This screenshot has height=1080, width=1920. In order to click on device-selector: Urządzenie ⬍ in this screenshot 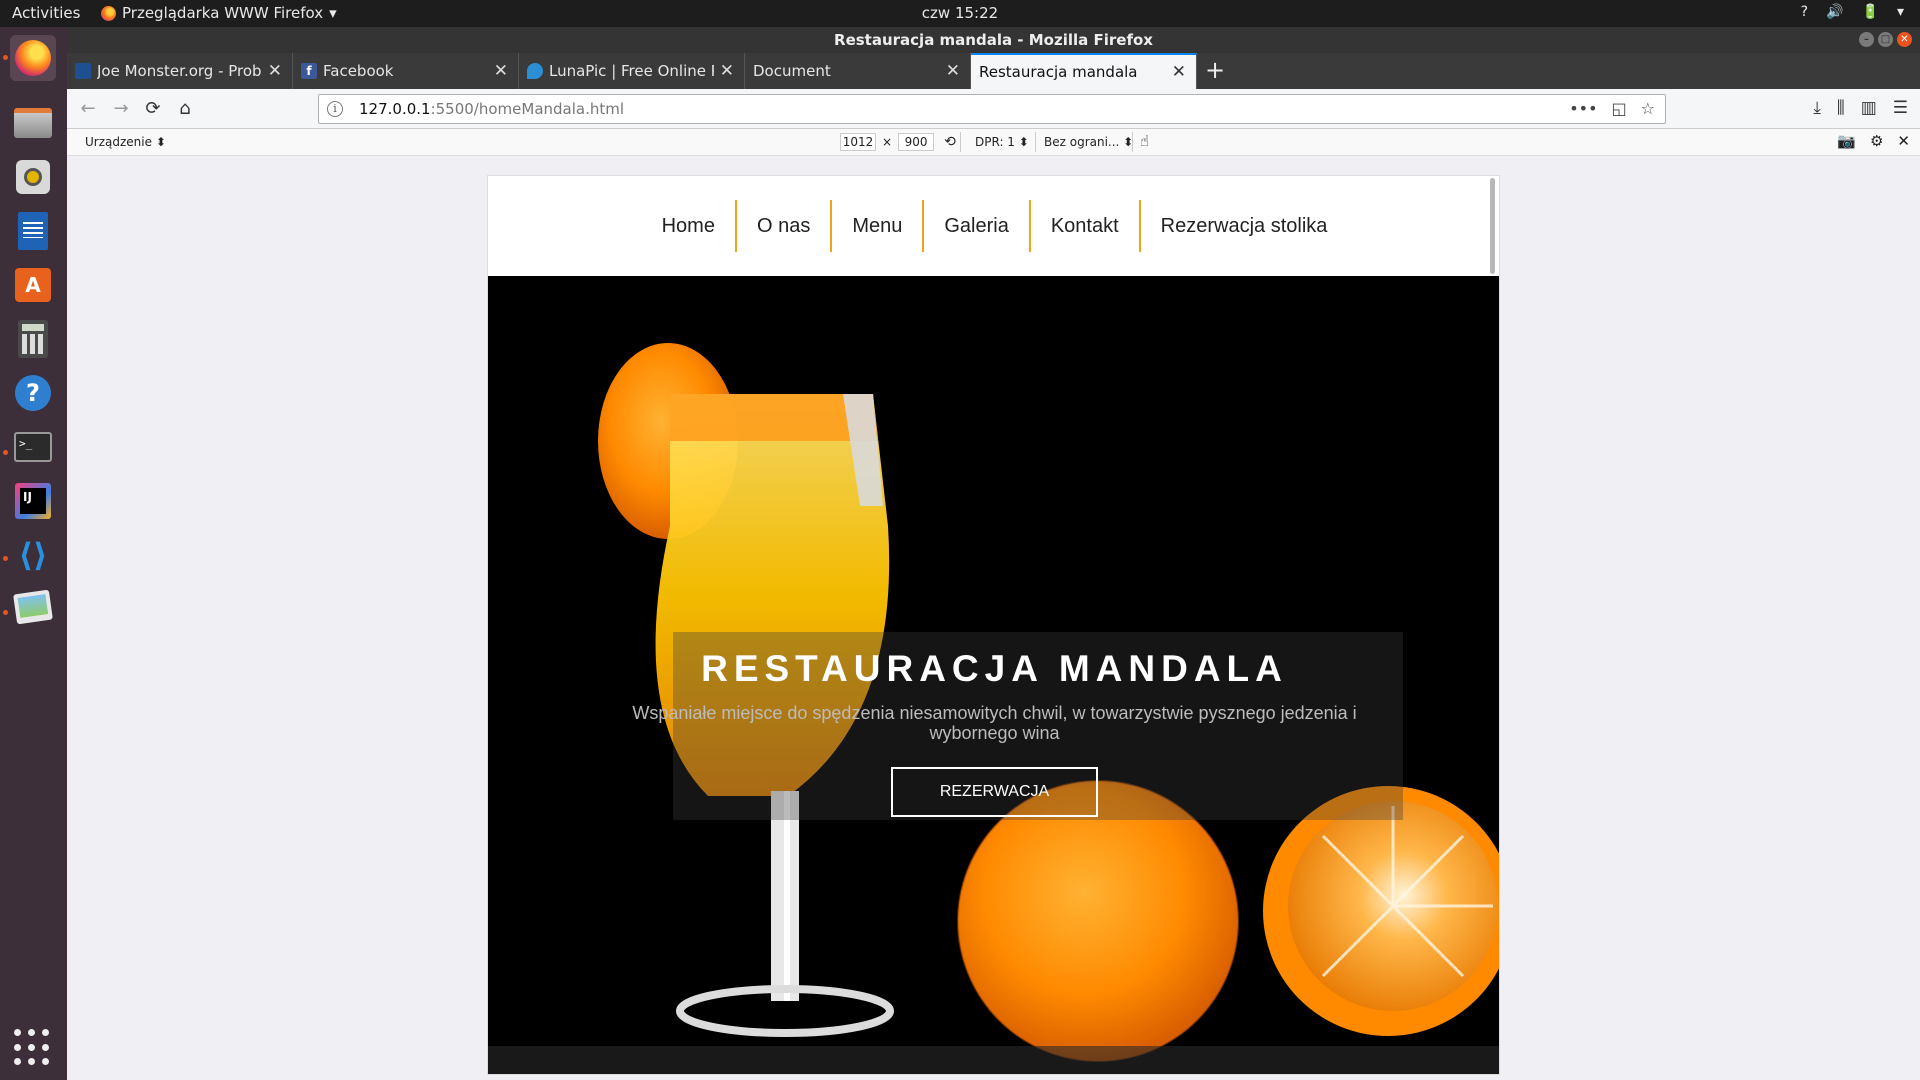, I will do `click(125, 142)`.